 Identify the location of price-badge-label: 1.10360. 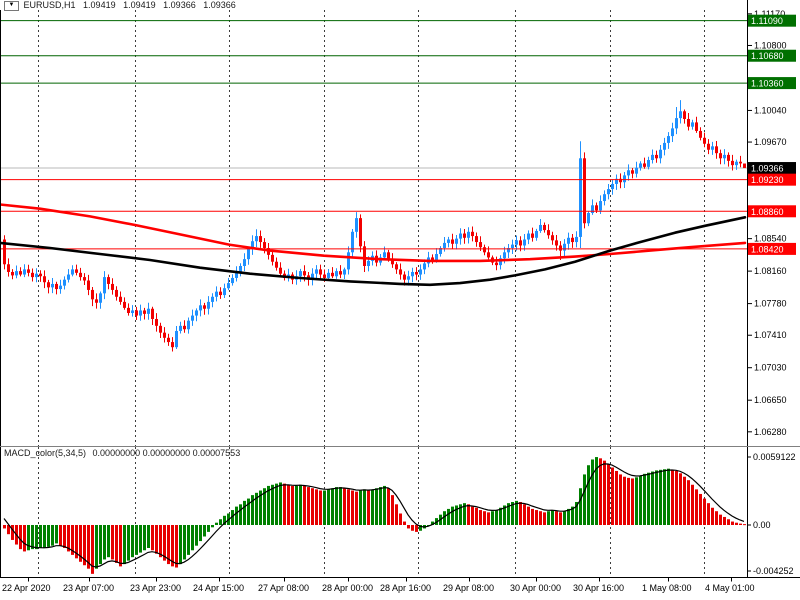
(767, 84).